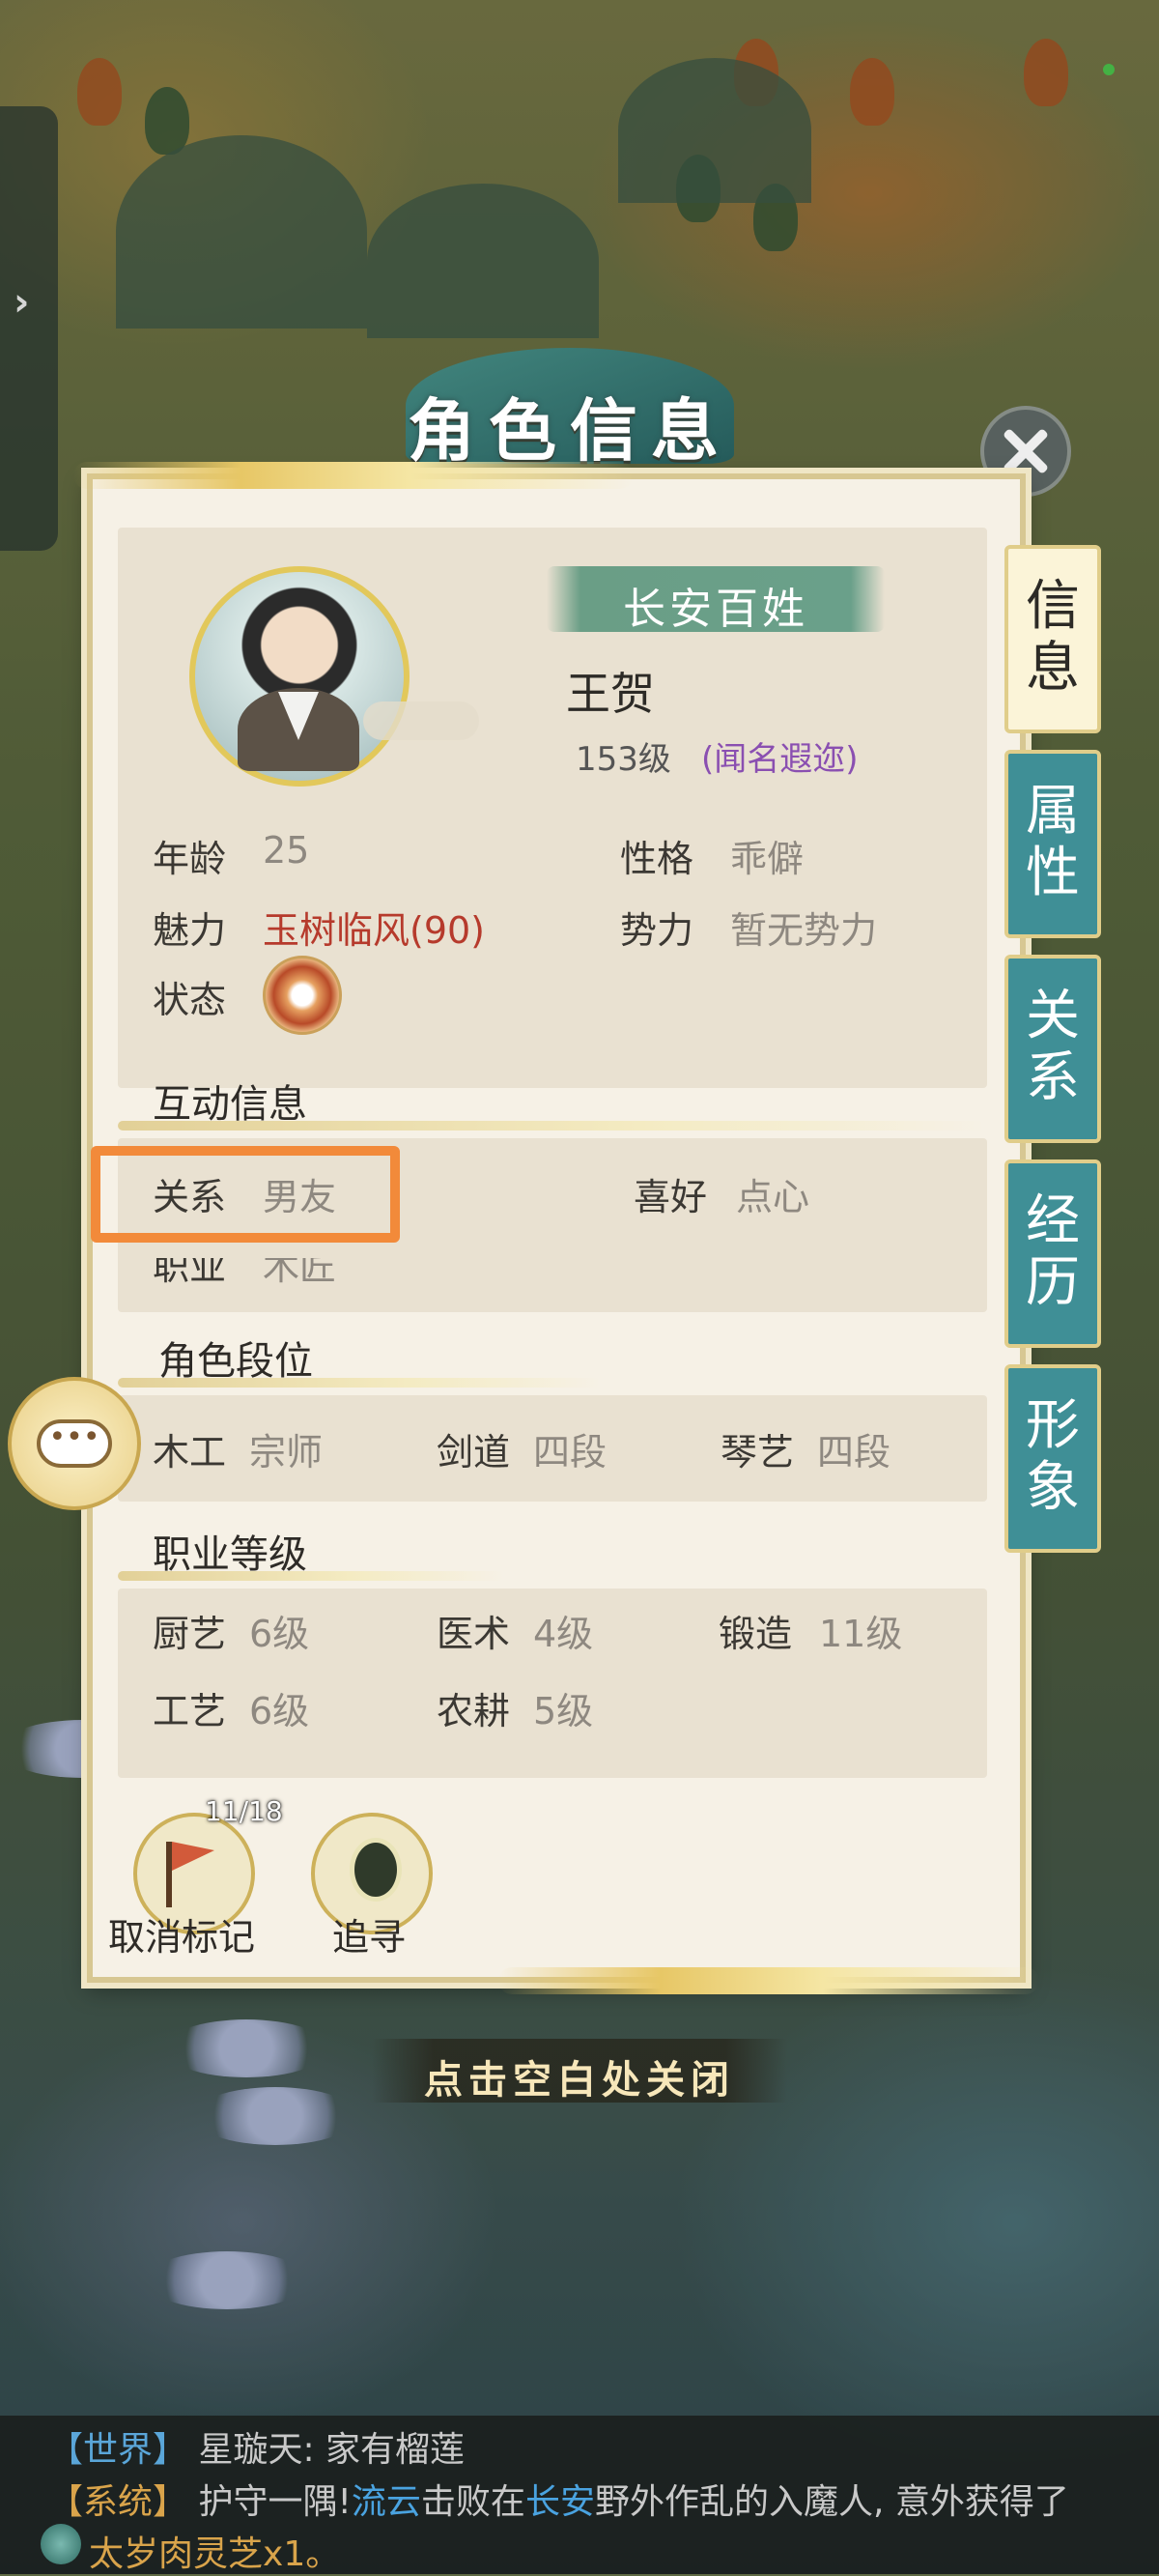  I want to click on chat-bubble-icon: •••, so click(75, 1444).